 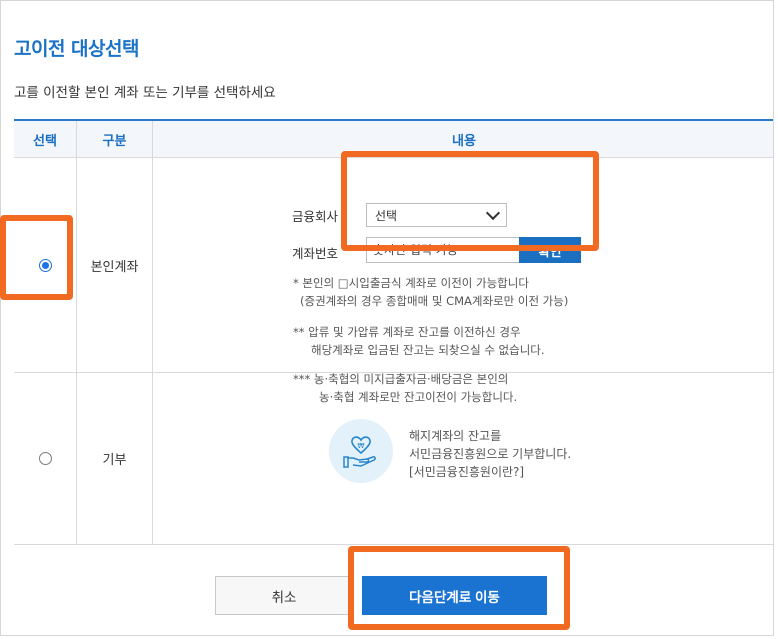 I want to click on category-donate: 기부, so click(x=114, y=458).